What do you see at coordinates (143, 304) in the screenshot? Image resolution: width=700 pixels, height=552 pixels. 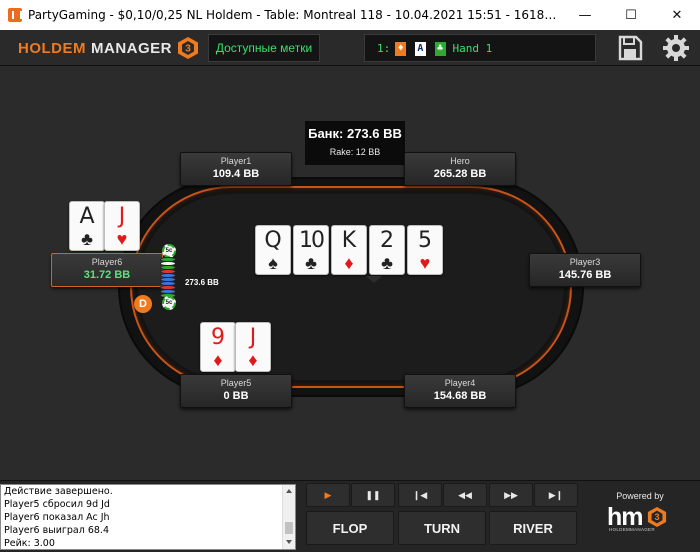 I see `dealer-button: D` at bounding box center [143, 304].